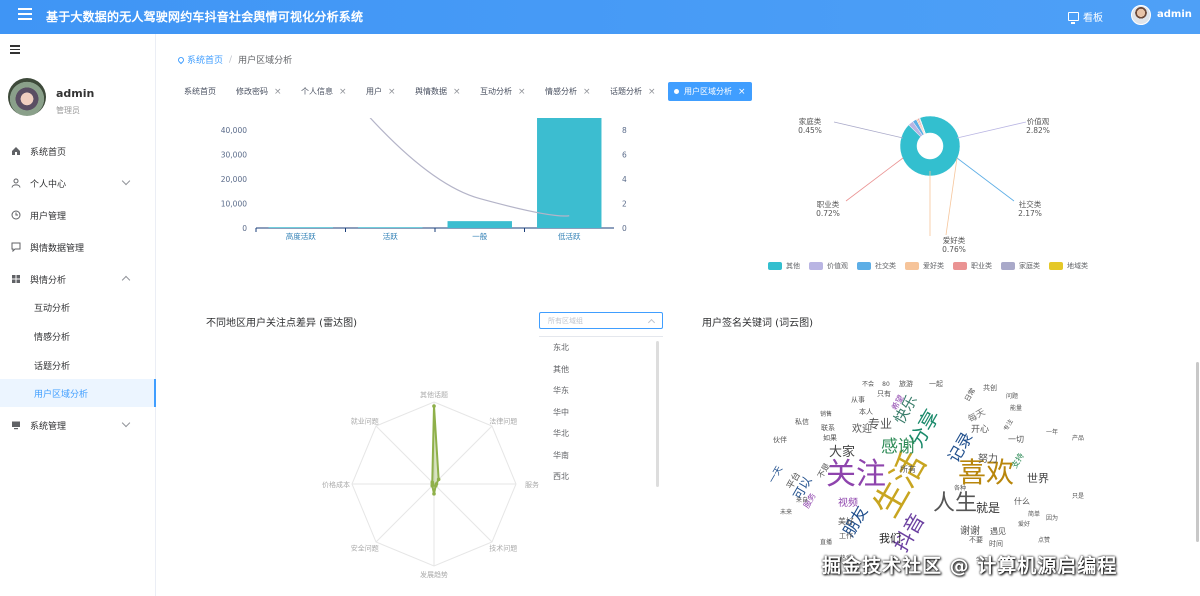 This screenshot has height=596, width=1200. What do you see at coordinates (786, 512) in the screenshot?
I see `wordcloud-word: 未来` at bounding box center [786, 512].